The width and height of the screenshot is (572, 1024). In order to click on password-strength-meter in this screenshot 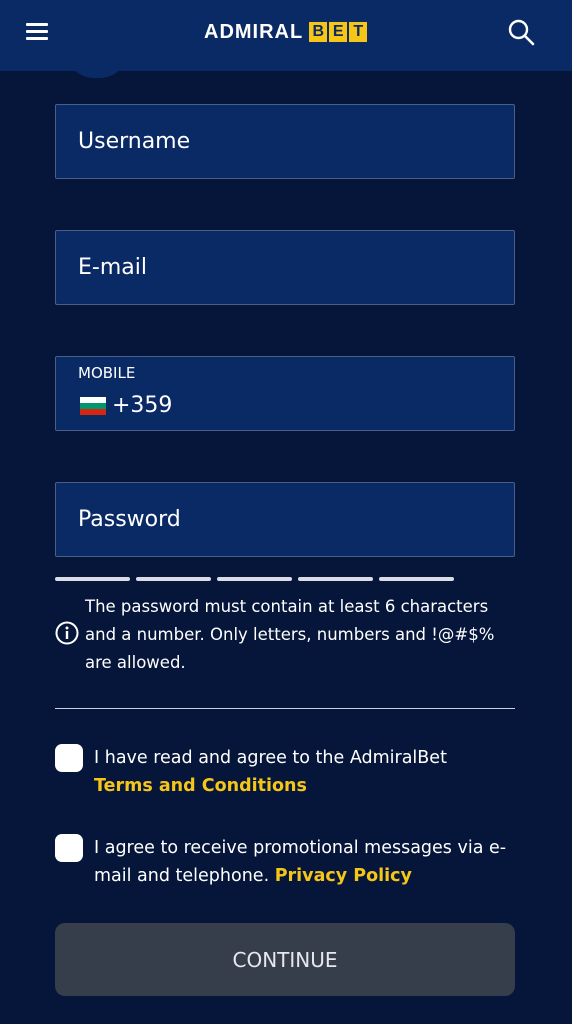, I will do `click(257, 579)`.